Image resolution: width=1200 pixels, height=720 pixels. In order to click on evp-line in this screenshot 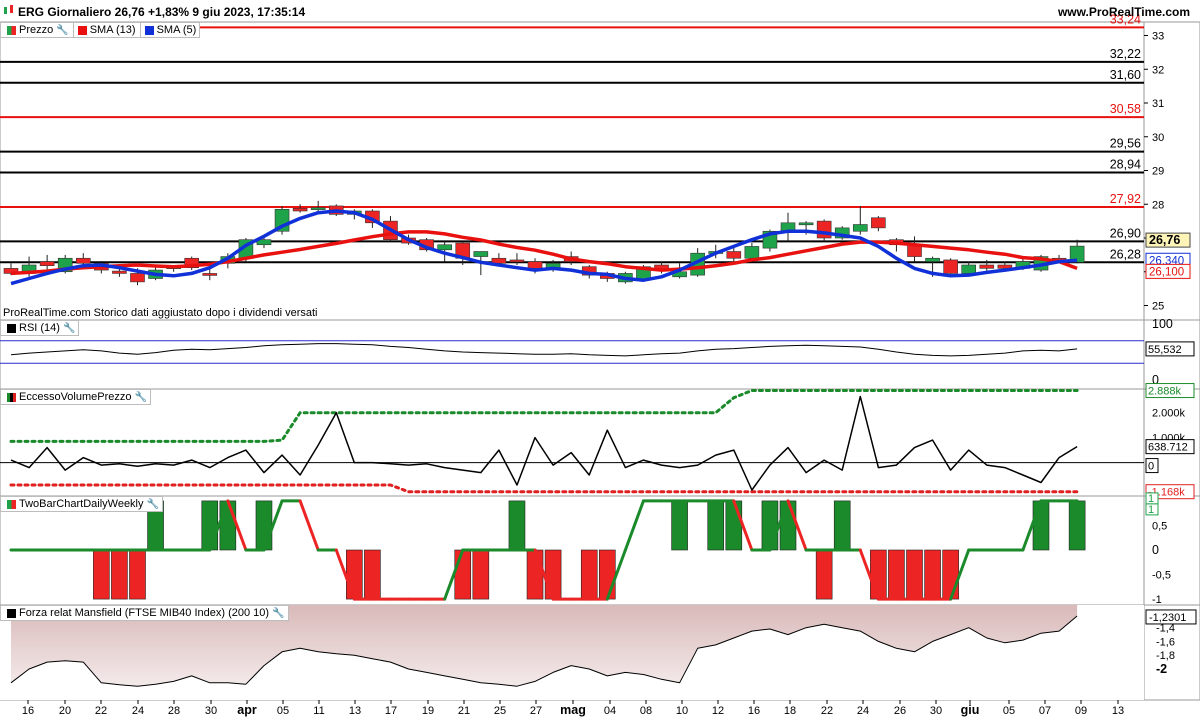, I will do `click(544, 443)`.